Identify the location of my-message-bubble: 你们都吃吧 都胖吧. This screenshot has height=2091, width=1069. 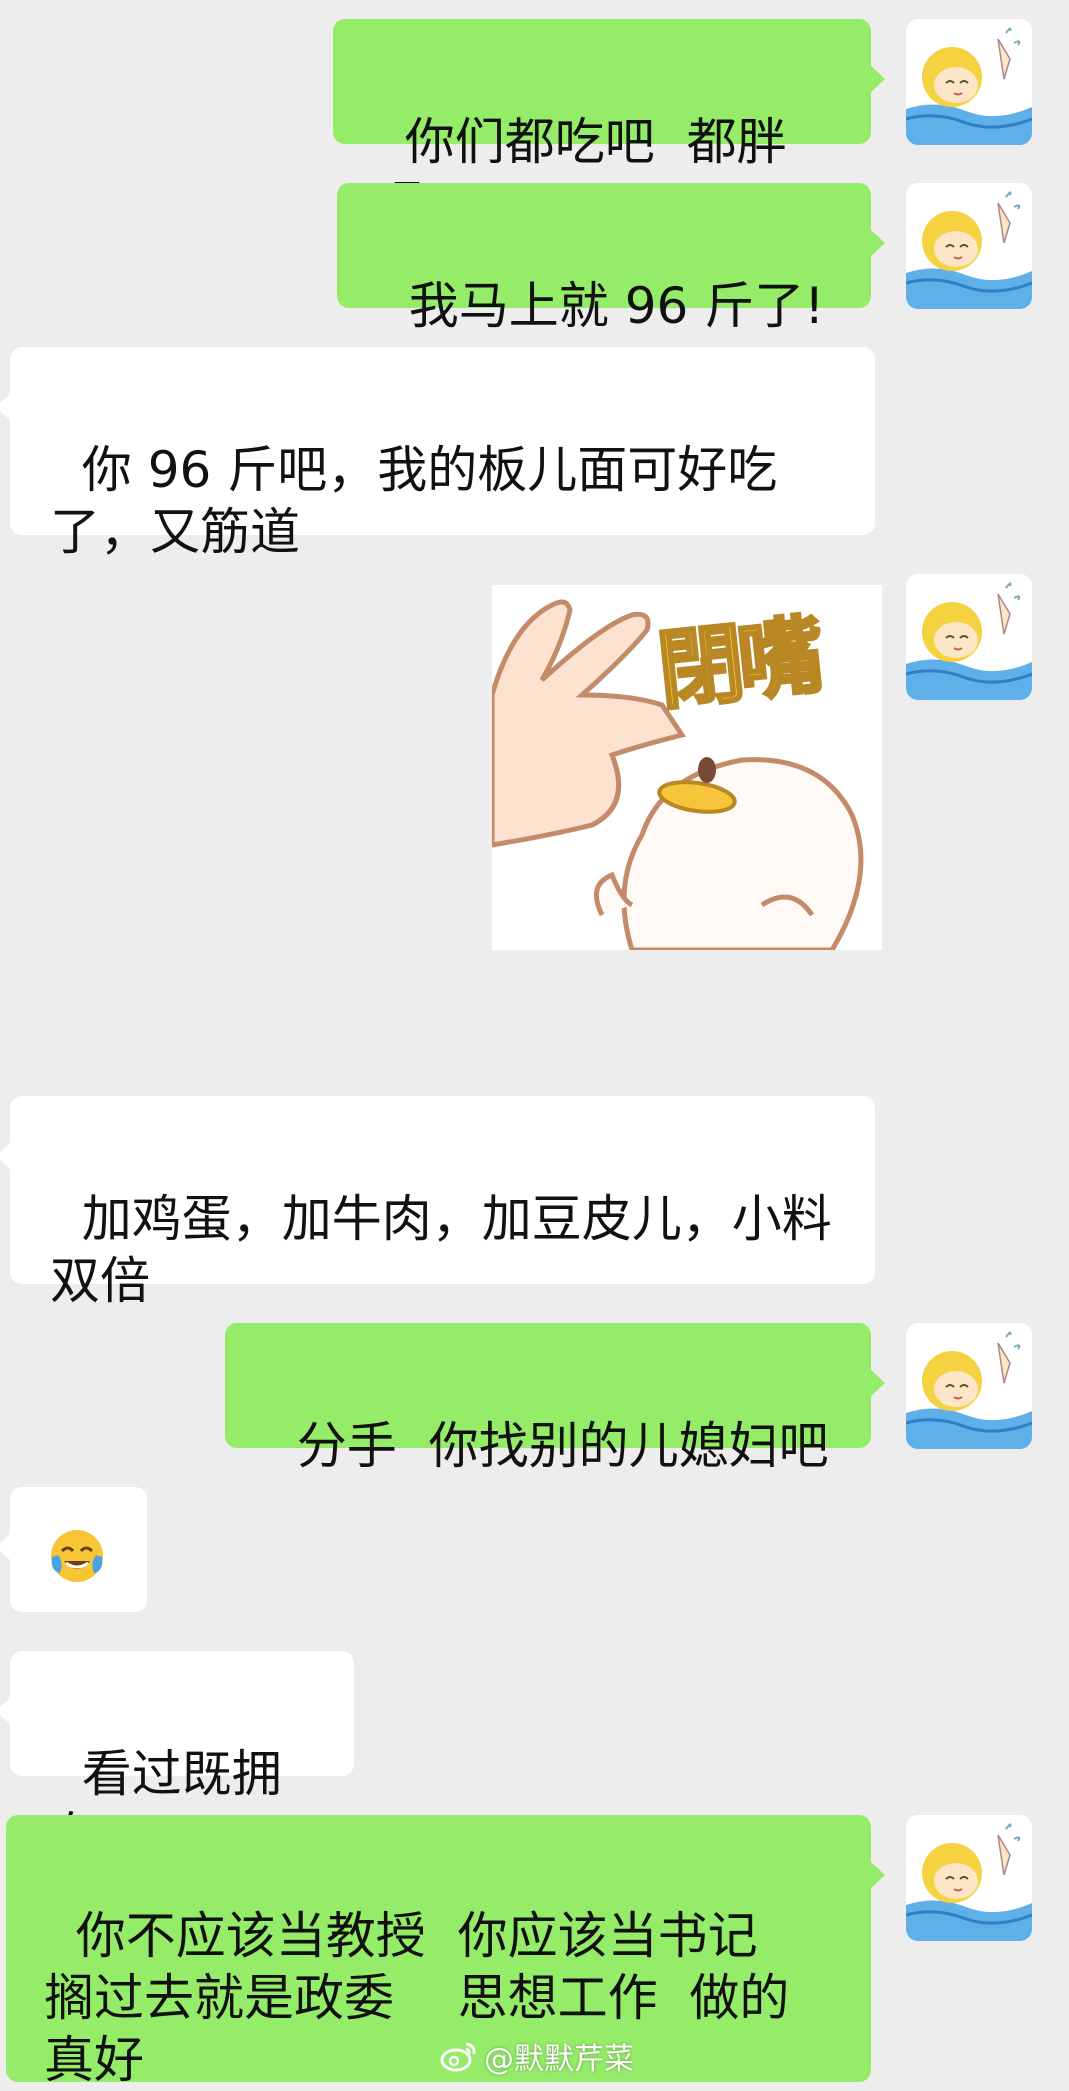
(609, 126).